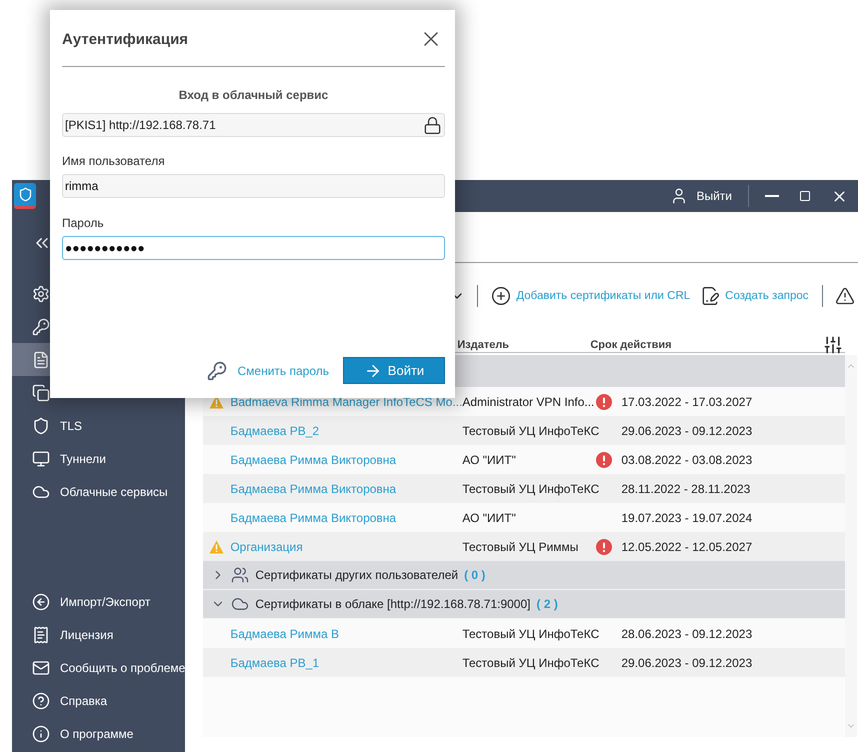  What do you see at coordinates (475, 575) in the screenshot?
I see `group-count: ( 0 )` at bounding box center [475, 575].